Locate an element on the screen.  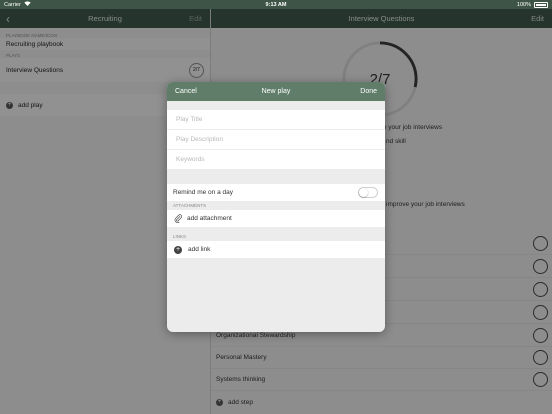
keywords-input: Keywords is located at coordinates (276, 160).